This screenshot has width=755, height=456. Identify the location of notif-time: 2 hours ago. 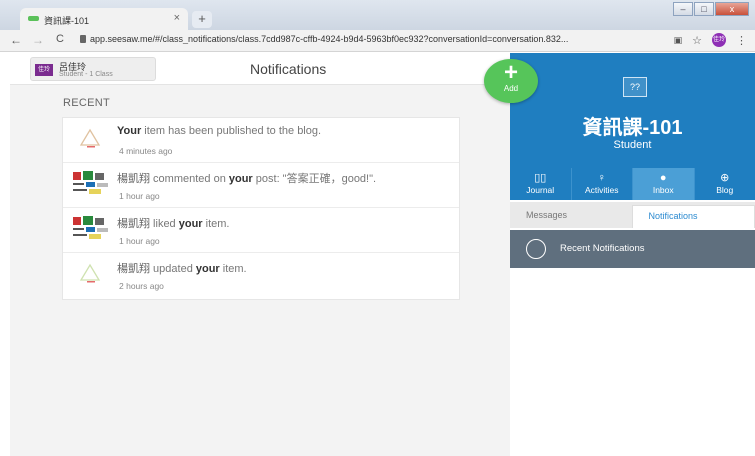
(141, 286).